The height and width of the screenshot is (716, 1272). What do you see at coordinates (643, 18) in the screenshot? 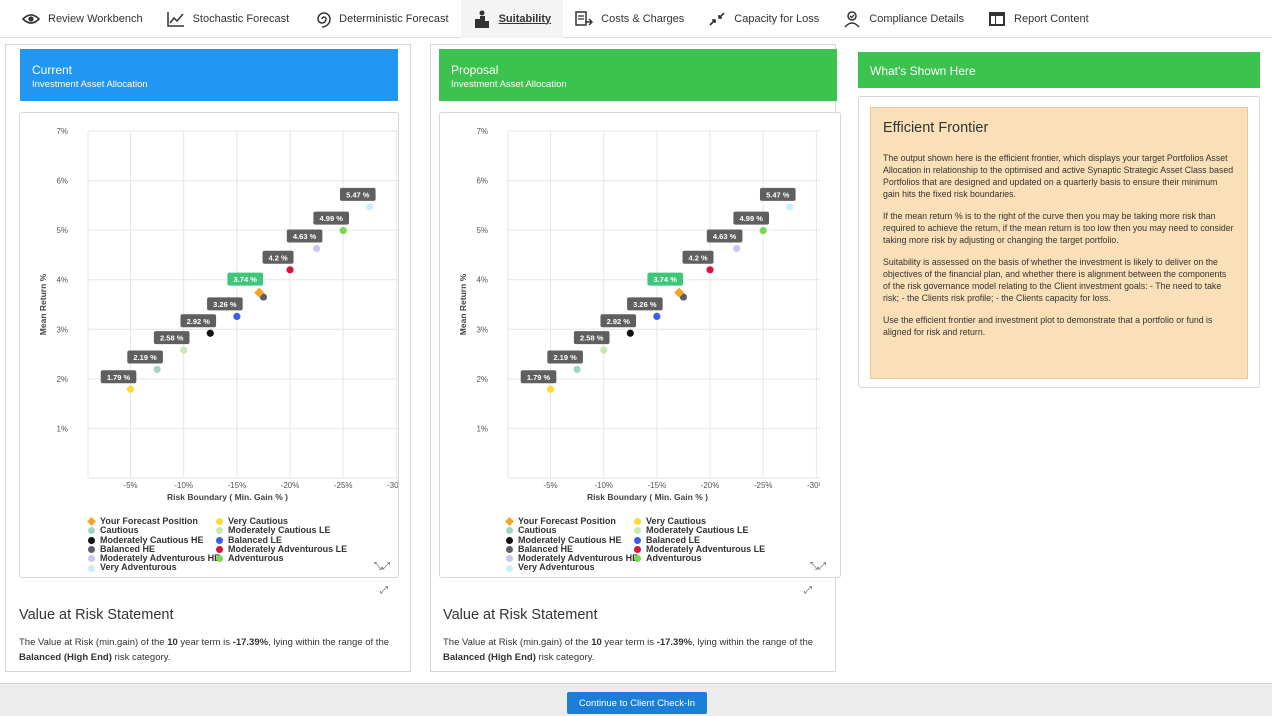
I see `tab-label: Costs & Charges` at bounding box center [643, 18].